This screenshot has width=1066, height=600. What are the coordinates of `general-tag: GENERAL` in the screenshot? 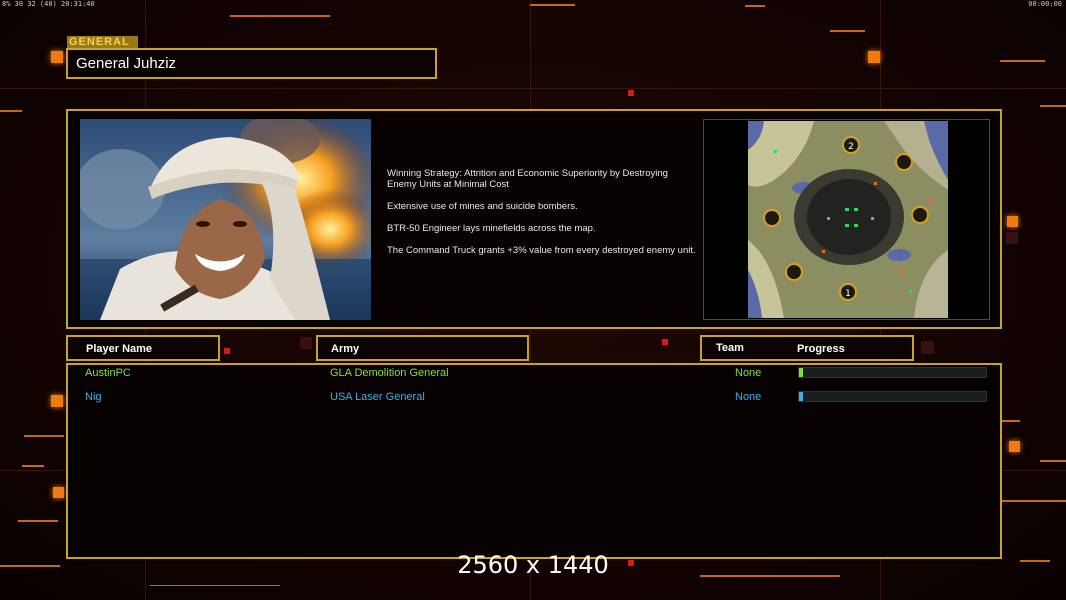 It's located at (102, 42).